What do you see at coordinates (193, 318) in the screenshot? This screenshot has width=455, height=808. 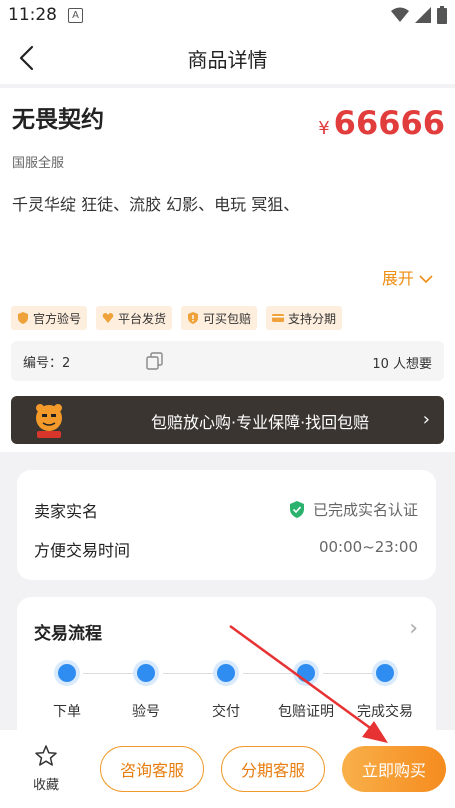 I see `shield-exclamation-icon` at bounding box center [193, 318].